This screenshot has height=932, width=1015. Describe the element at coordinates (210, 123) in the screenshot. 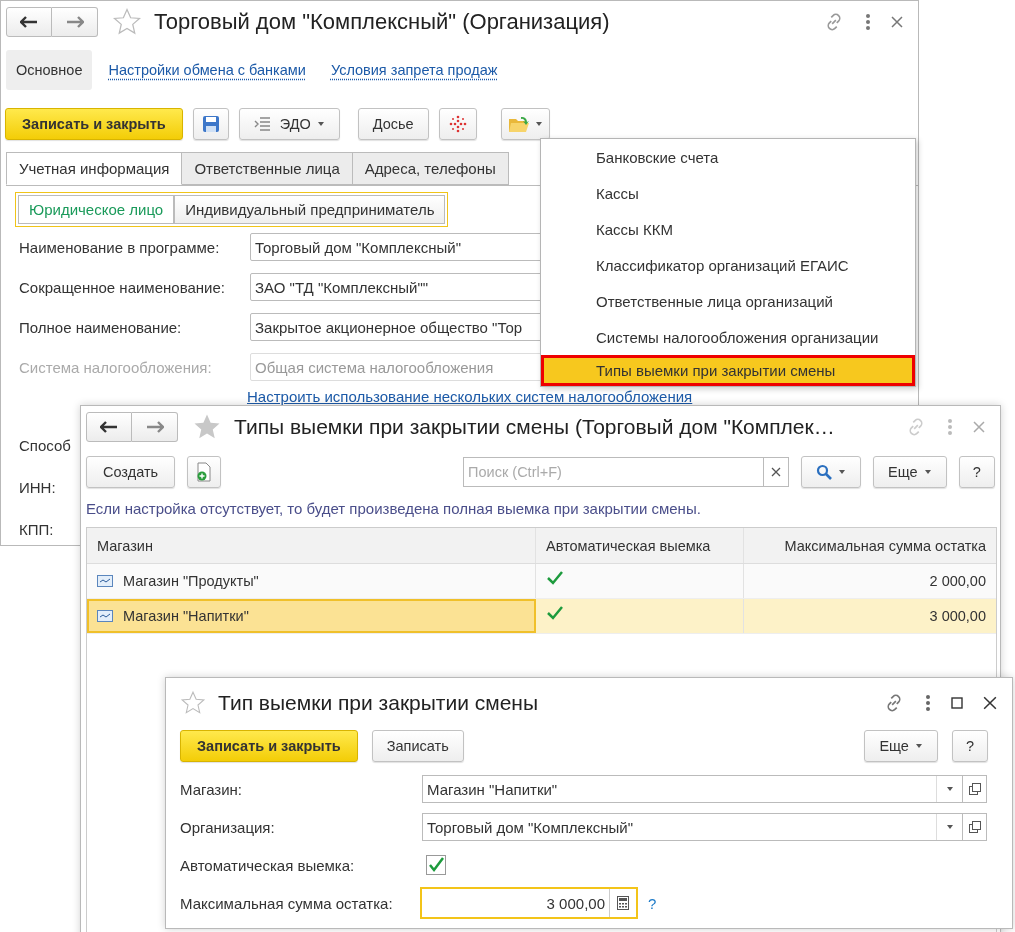

I see `save-button` at that location.